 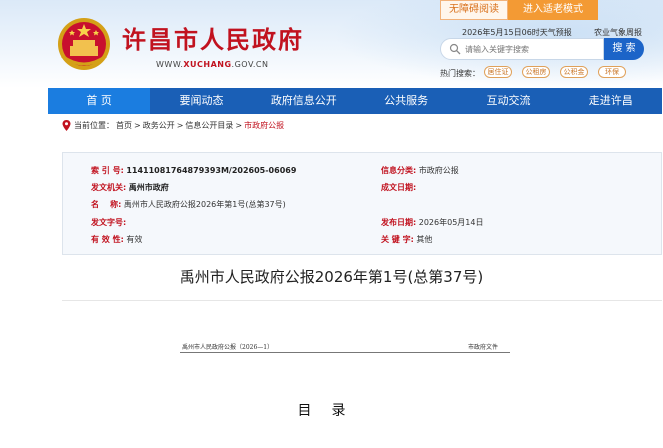 What do you see at coordinates (460, 73) in the screenshot?
I see `hot-search-label: 热门搜索：` at bounding box center [460, 73].